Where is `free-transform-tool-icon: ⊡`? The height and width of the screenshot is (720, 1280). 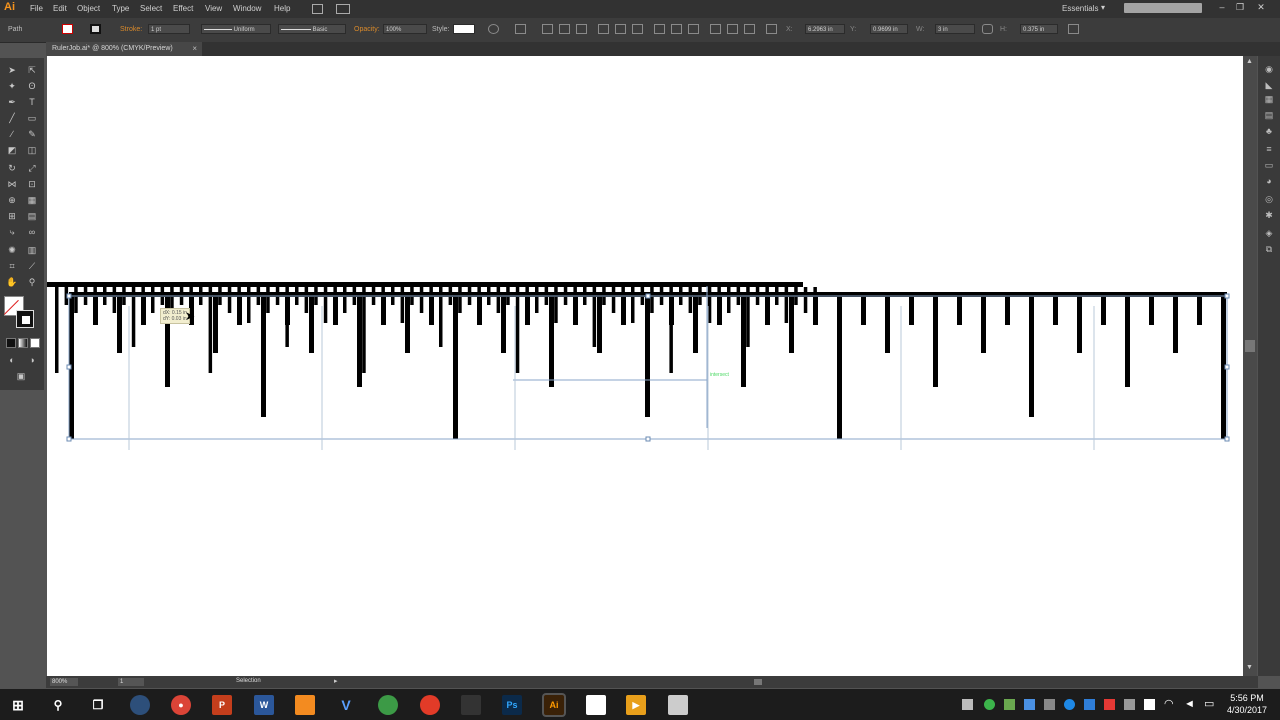
free-transform-tool-icon: ⊡ is located at coordinates (32, 184).